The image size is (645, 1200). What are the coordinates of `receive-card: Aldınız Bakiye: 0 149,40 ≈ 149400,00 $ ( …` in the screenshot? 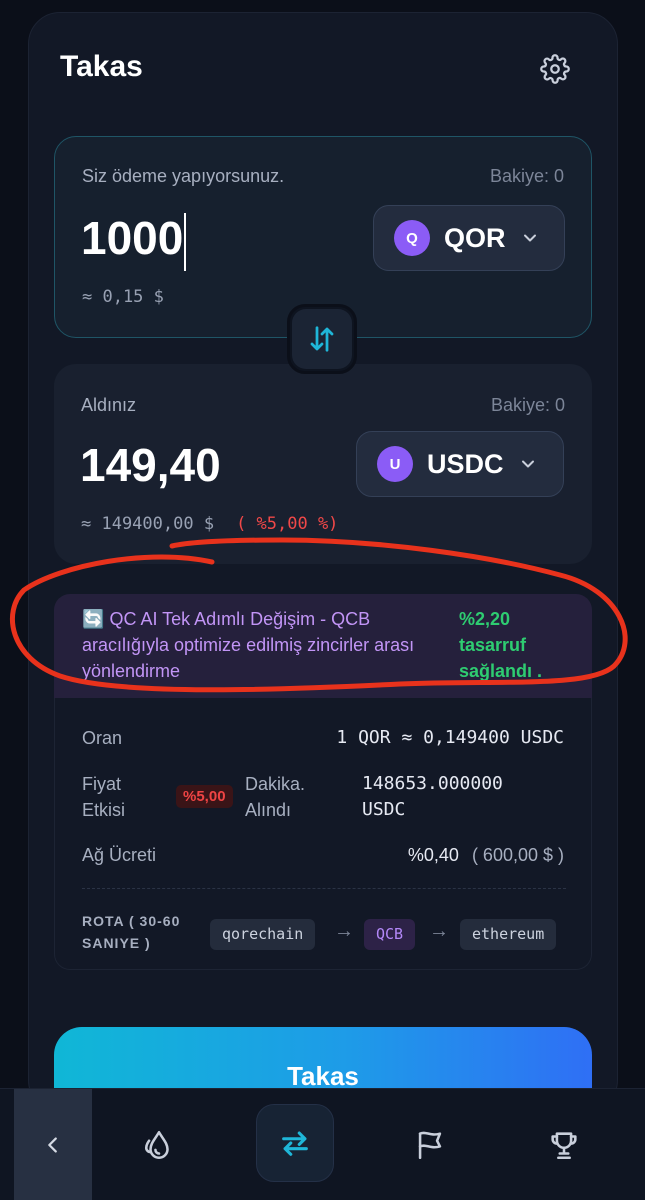 It's located at (323, 464).